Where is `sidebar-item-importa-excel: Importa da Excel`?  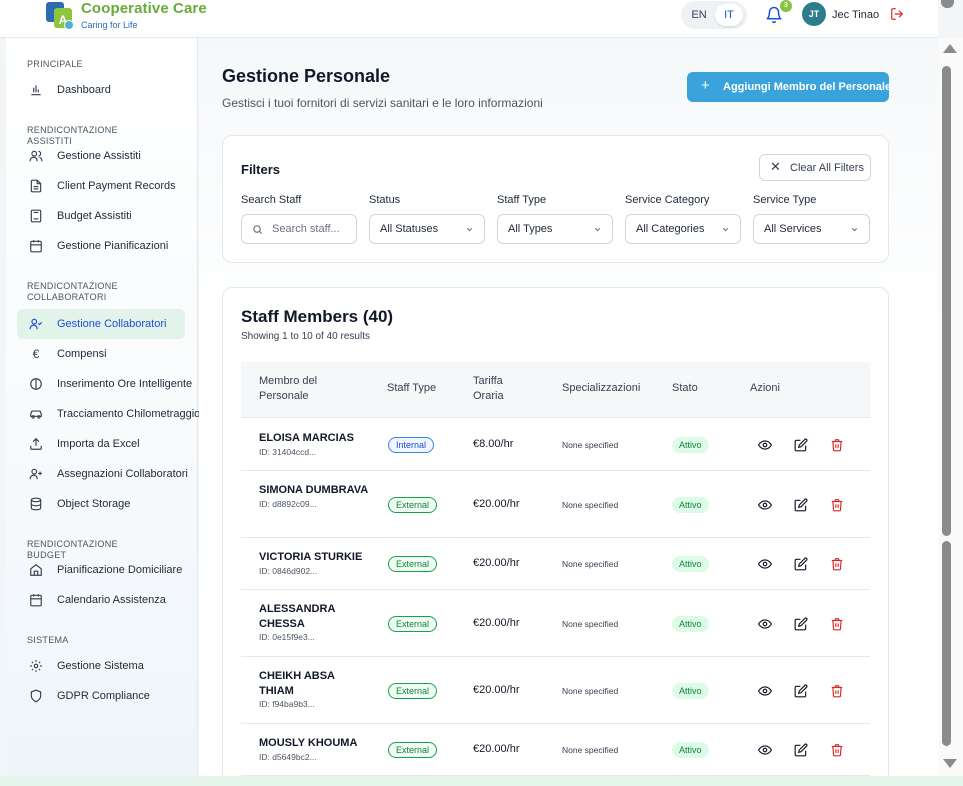
sidebar-item-importa-excel: Importa da Excel is located at coordinates (101, 444).